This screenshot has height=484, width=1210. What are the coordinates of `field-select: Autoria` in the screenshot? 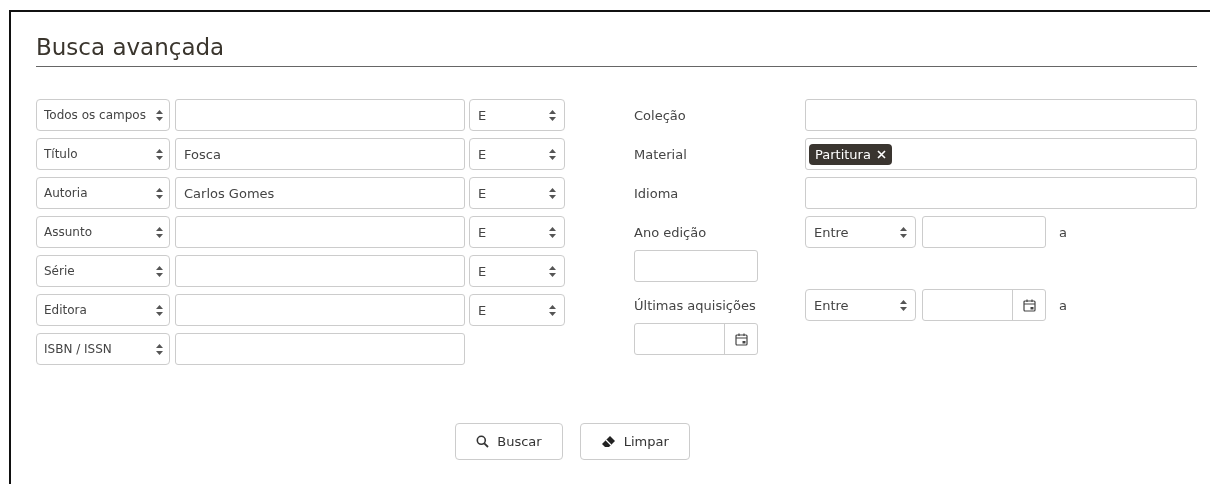 It's located at (103, 193).